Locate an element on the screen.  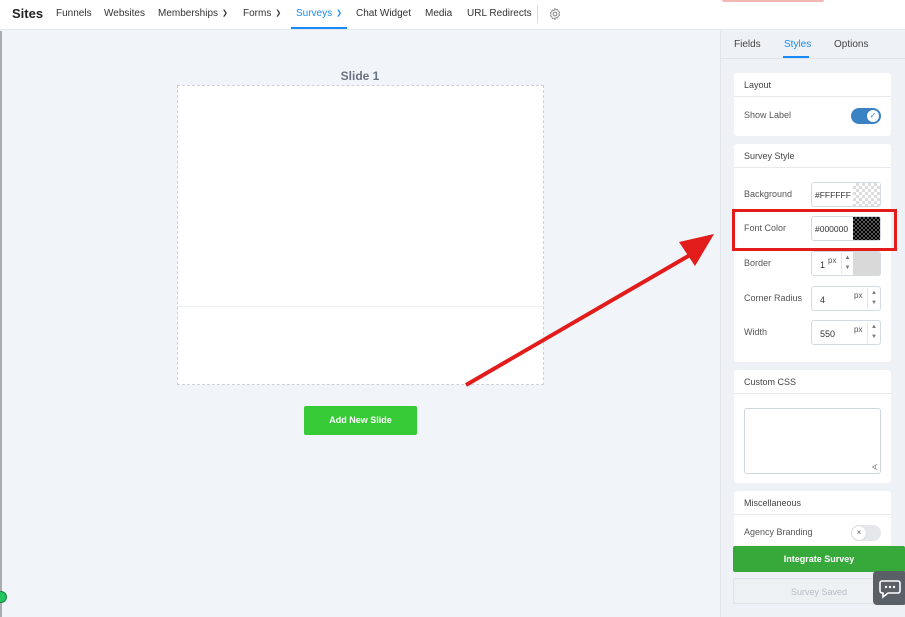
background-color-field: #FFFFFF is located at coordinates (846, 194).